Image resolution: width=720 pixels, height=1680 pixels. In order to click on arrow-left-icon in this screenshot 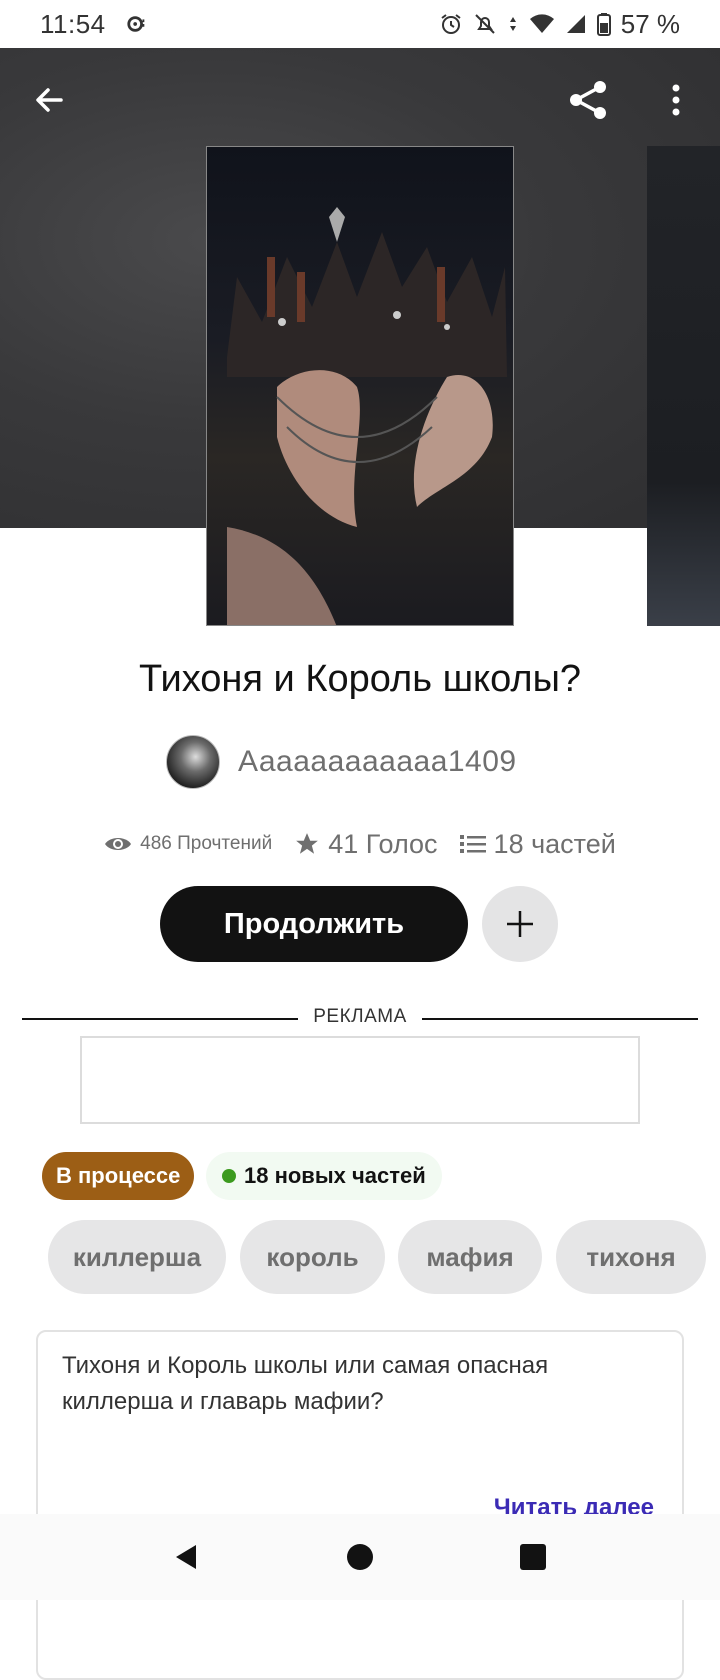, I will do `click(49, 100)`.